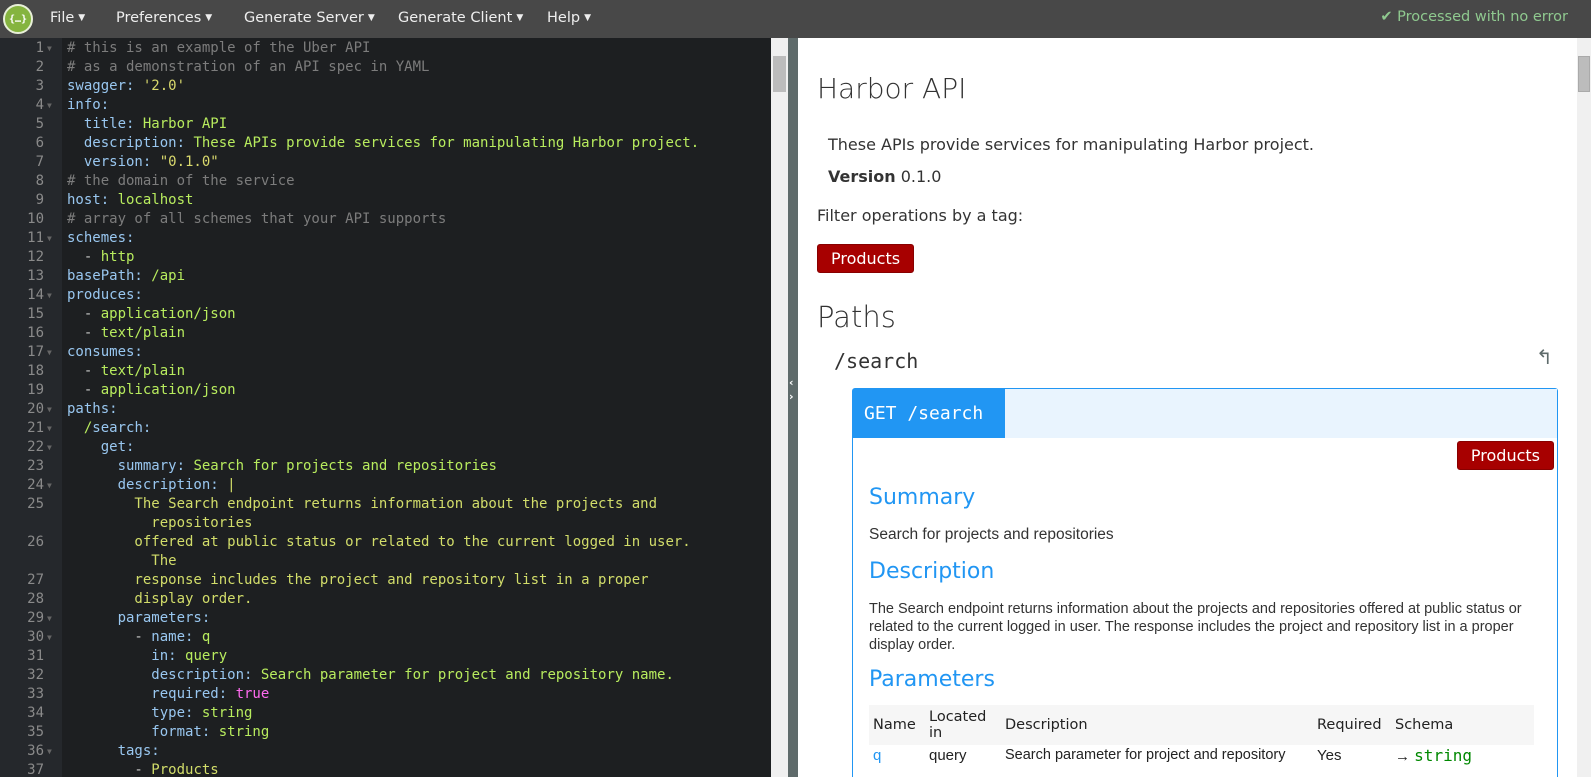  I want to click on col-required: Required, so click(1352, 725).